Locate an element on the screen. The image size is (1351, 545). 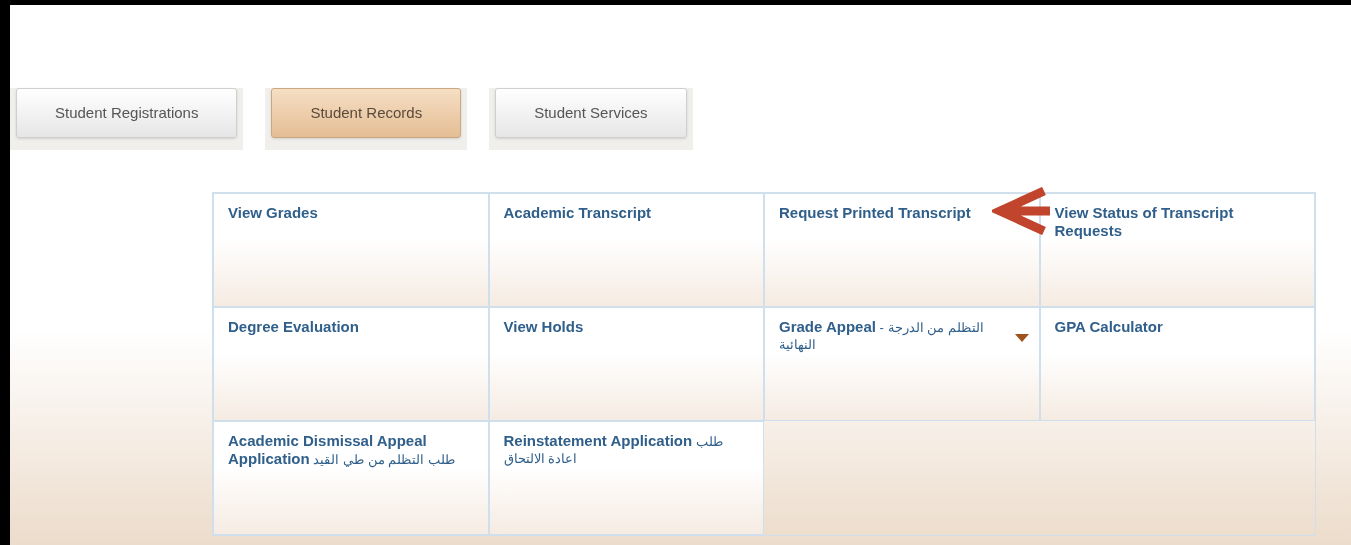
tab: Student Services is located at coordinates (591, 113).